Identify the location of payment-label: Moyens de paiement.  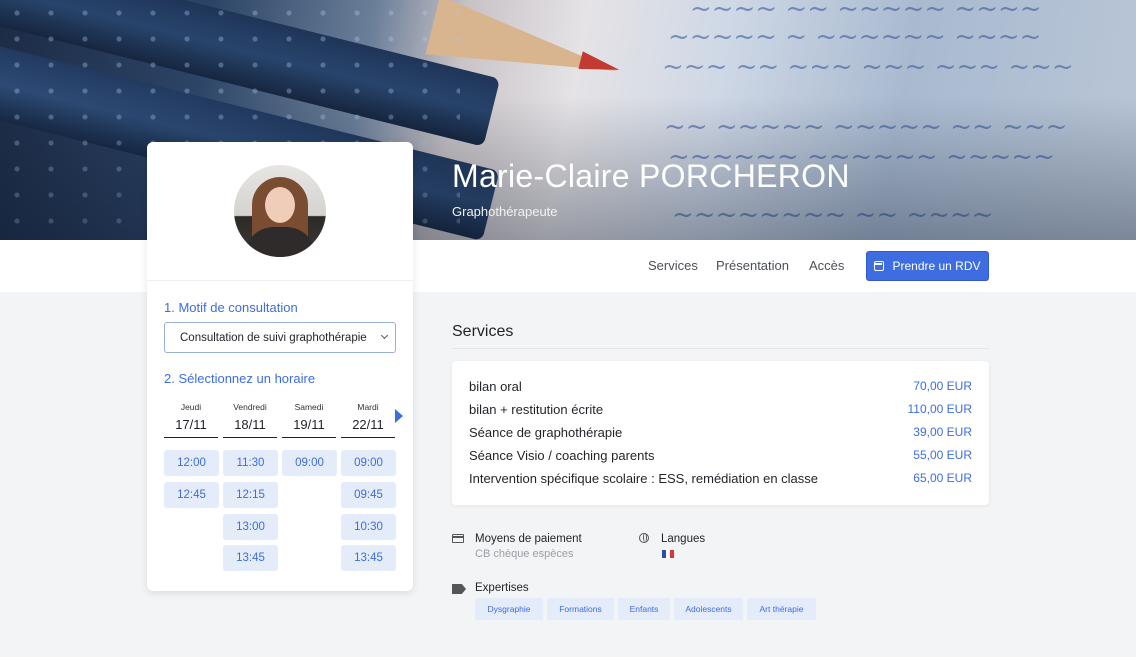
(528, 539).